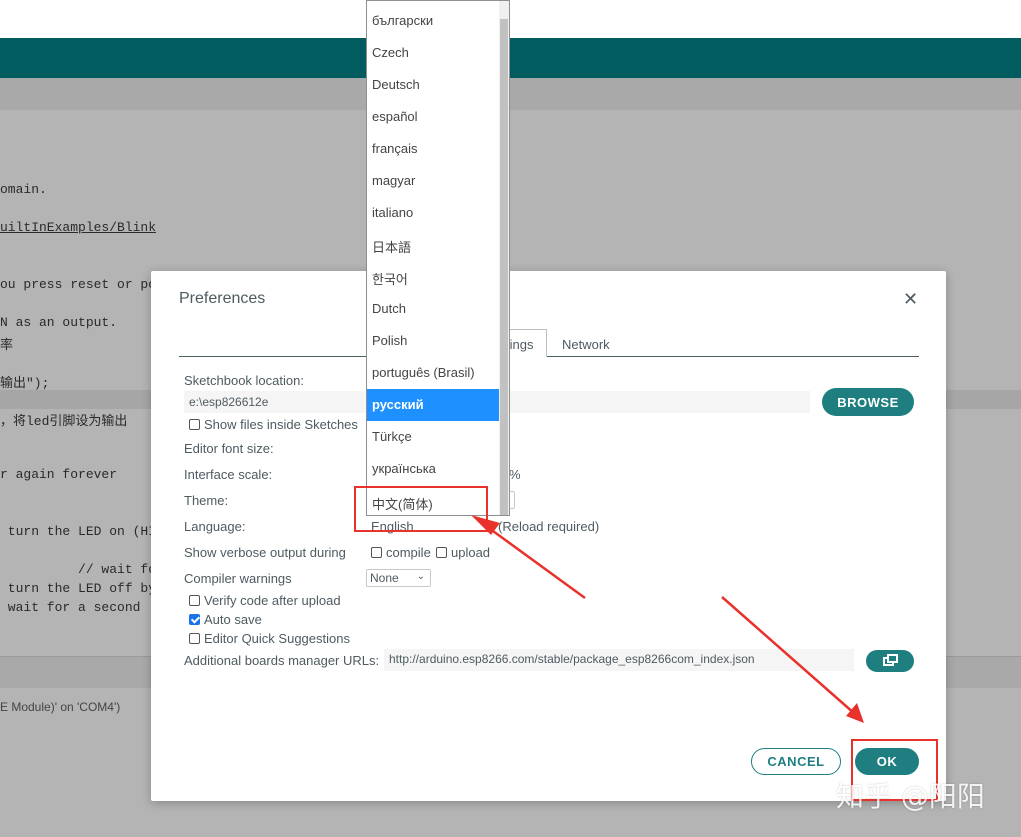  I want to click on annotation-arrow-to-ok, so click(788, 655).